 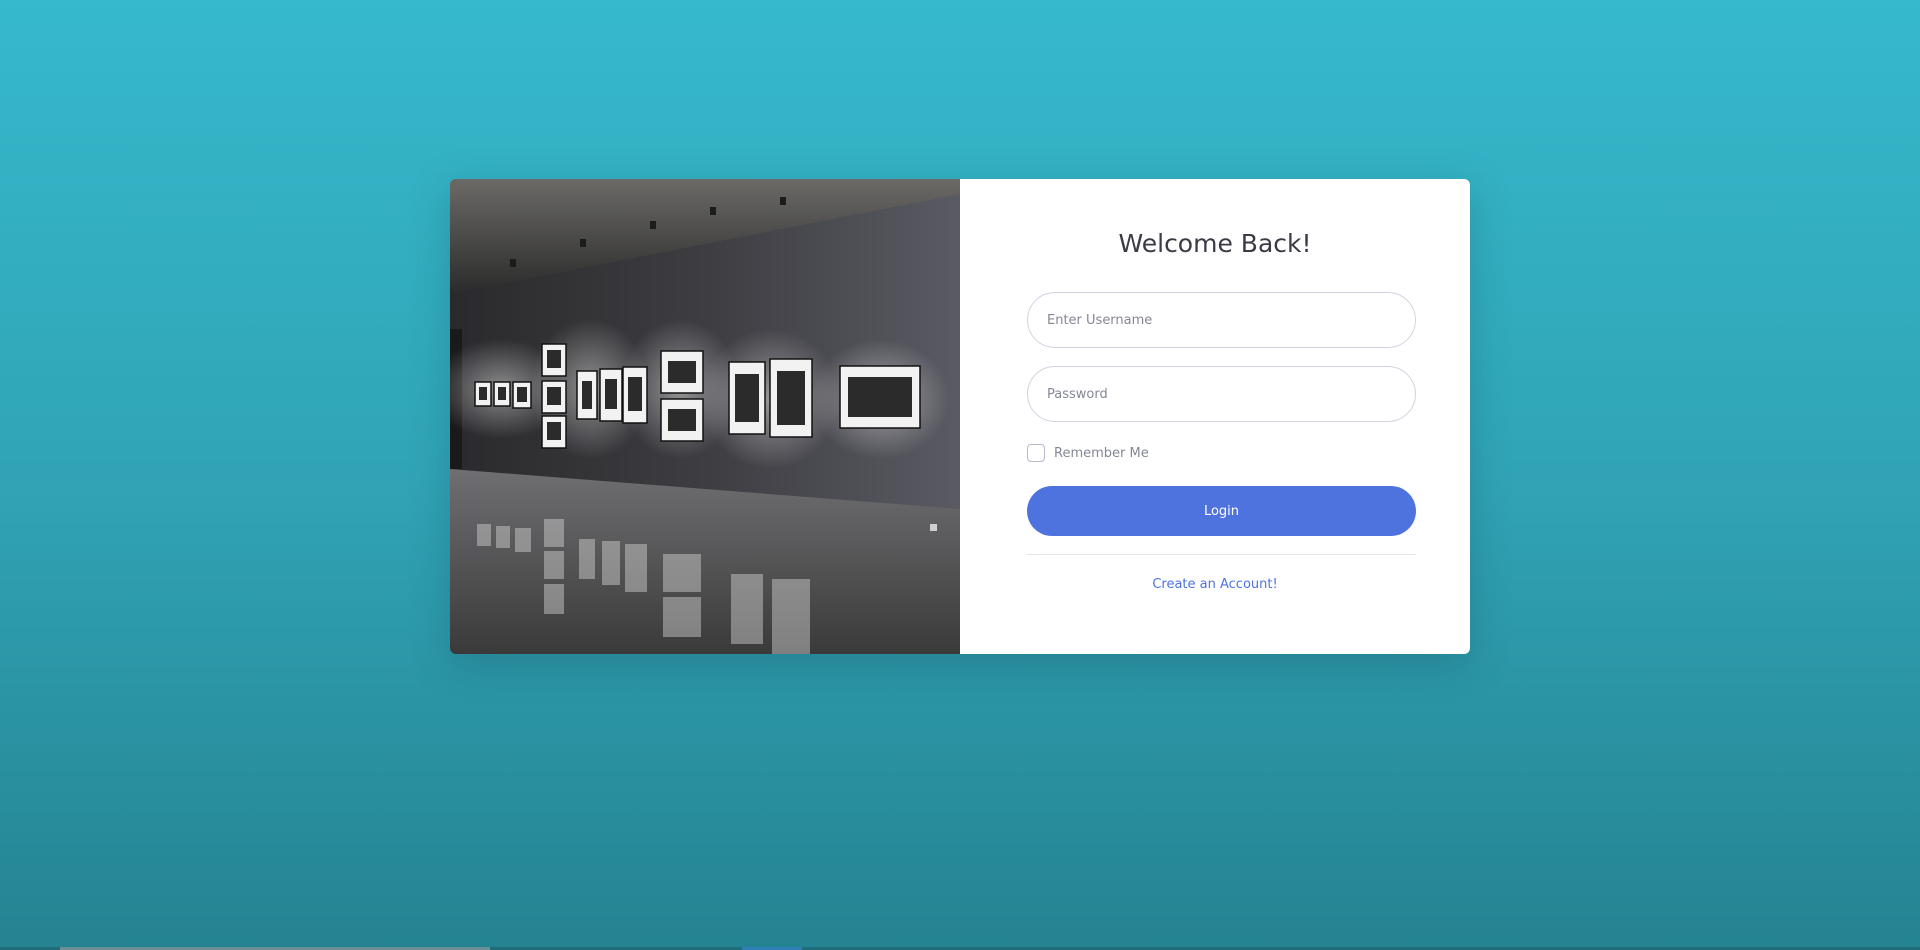 What do you see at coordinates (1221, 554) in the screenshot?
I see `divider` at bounding box center [1221, 554].